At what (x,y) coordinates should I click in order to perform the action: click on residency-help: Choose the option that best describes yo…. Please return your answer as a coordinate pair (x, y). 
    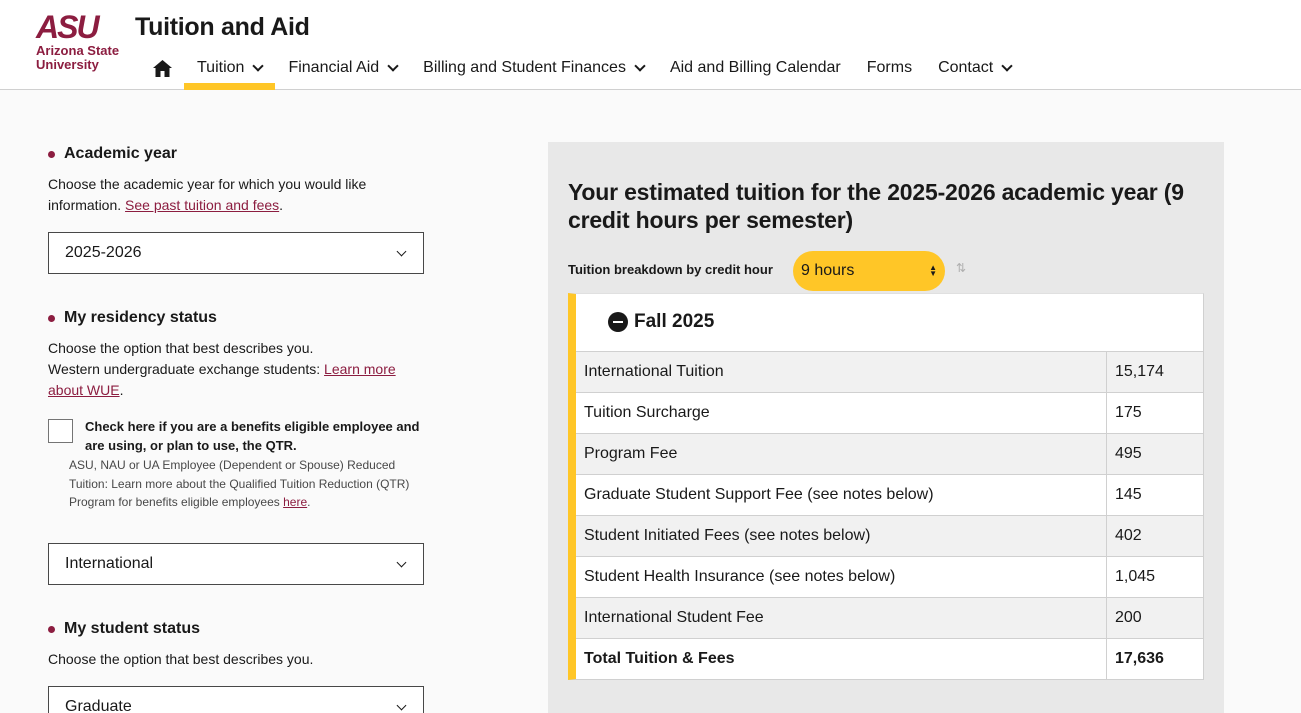
    Looking at the image, I should click on (238, 369).